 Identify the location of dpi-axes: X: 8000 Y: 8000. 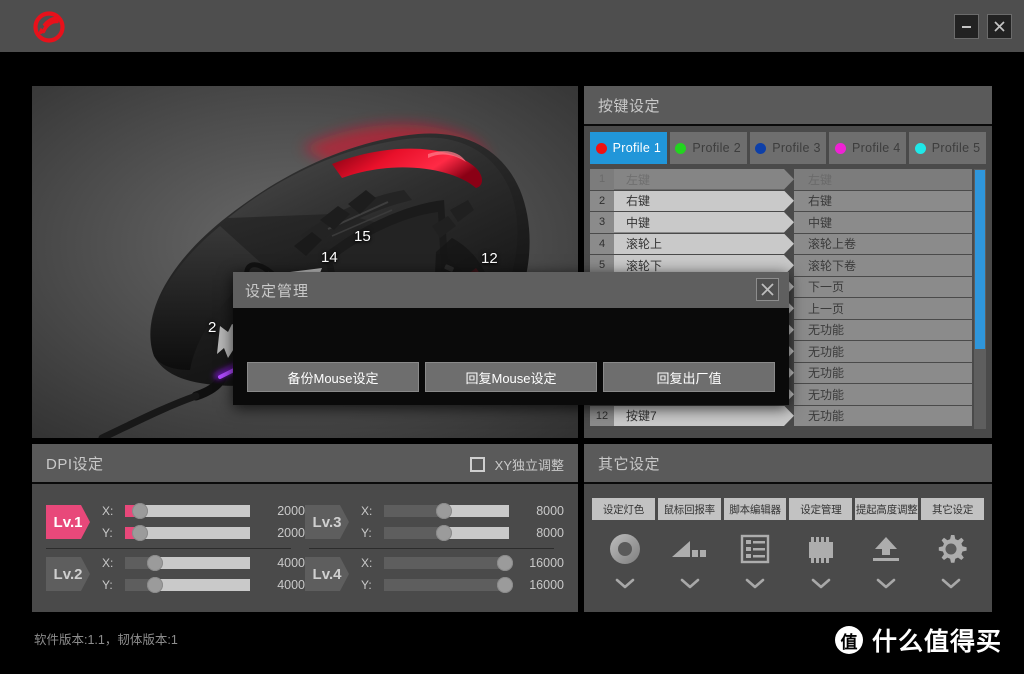
(462, 522).